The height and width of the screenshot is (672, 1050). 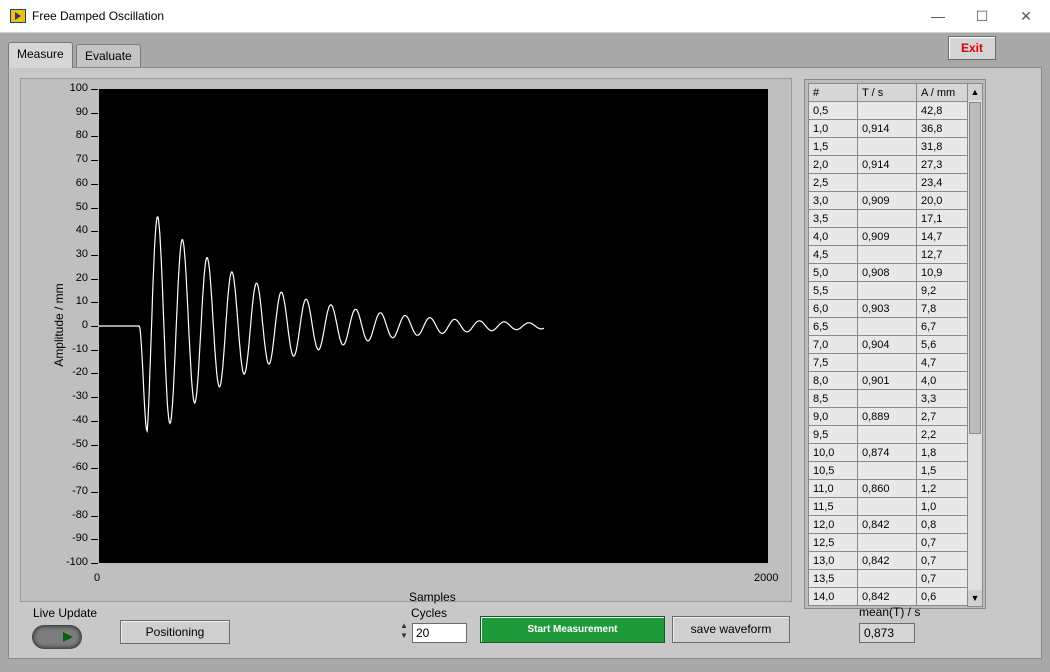 I want to click on row-index-cell: 0,5, so click(x=833, y=110).